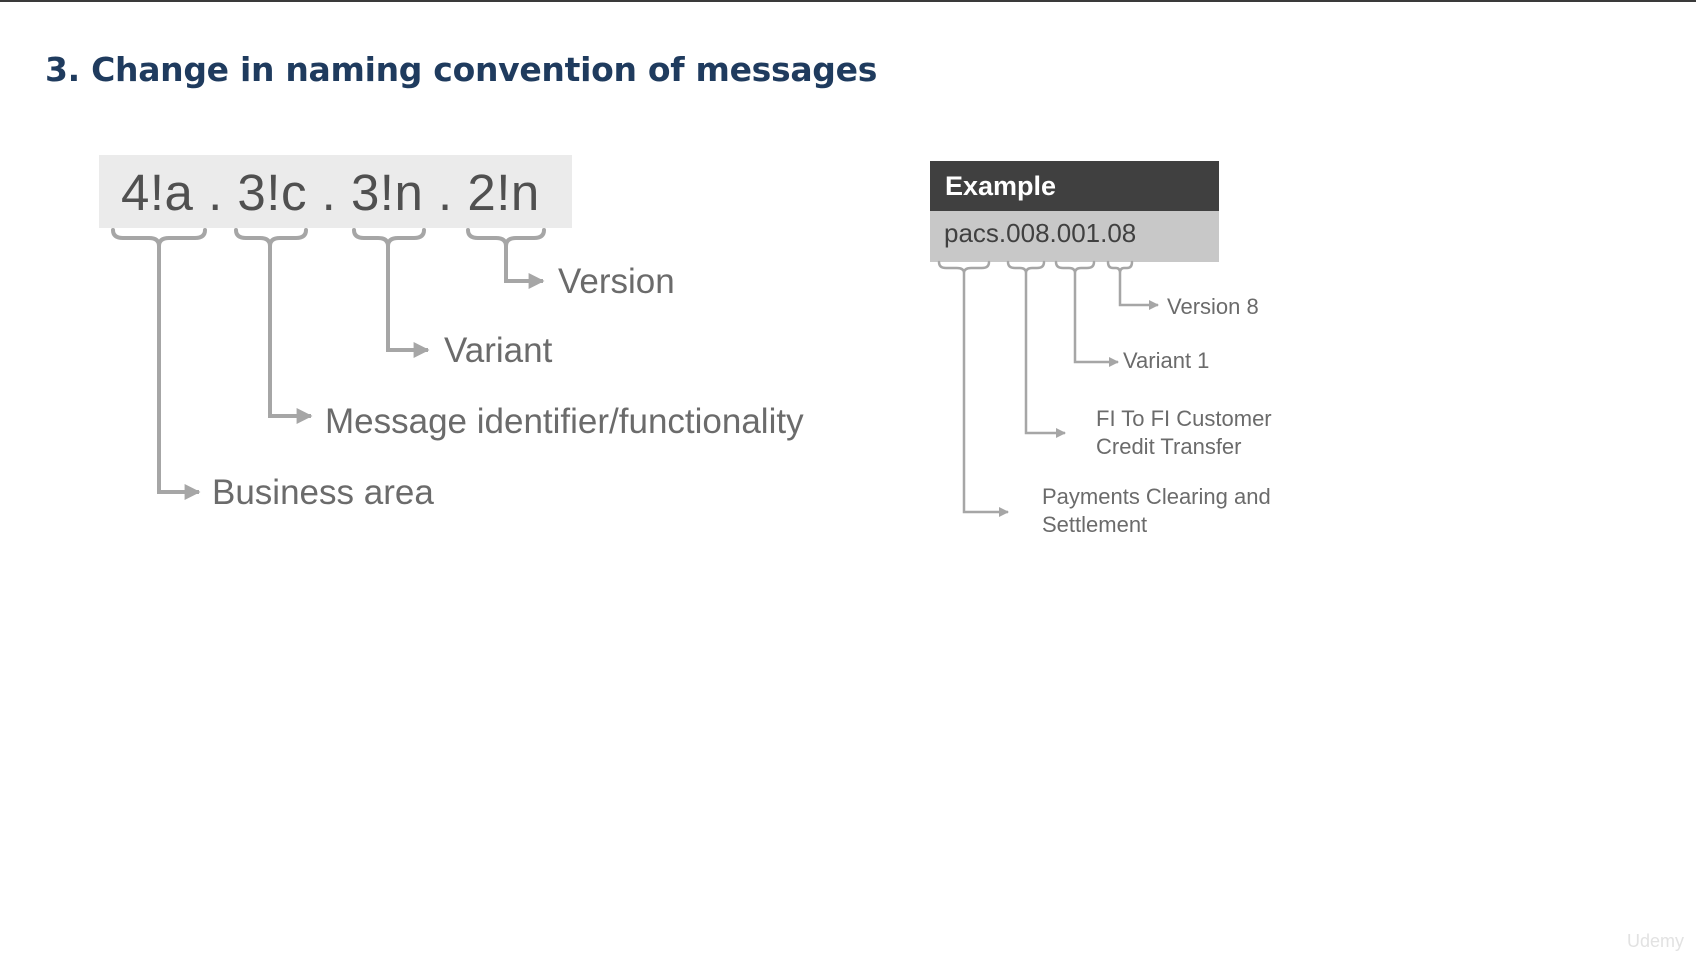 The image size is (1696, 958). What do you see at coordinates (1026, 267) in the screenshot?
I see `example-brace-message-identifier` at bounding box center [1026, 267].